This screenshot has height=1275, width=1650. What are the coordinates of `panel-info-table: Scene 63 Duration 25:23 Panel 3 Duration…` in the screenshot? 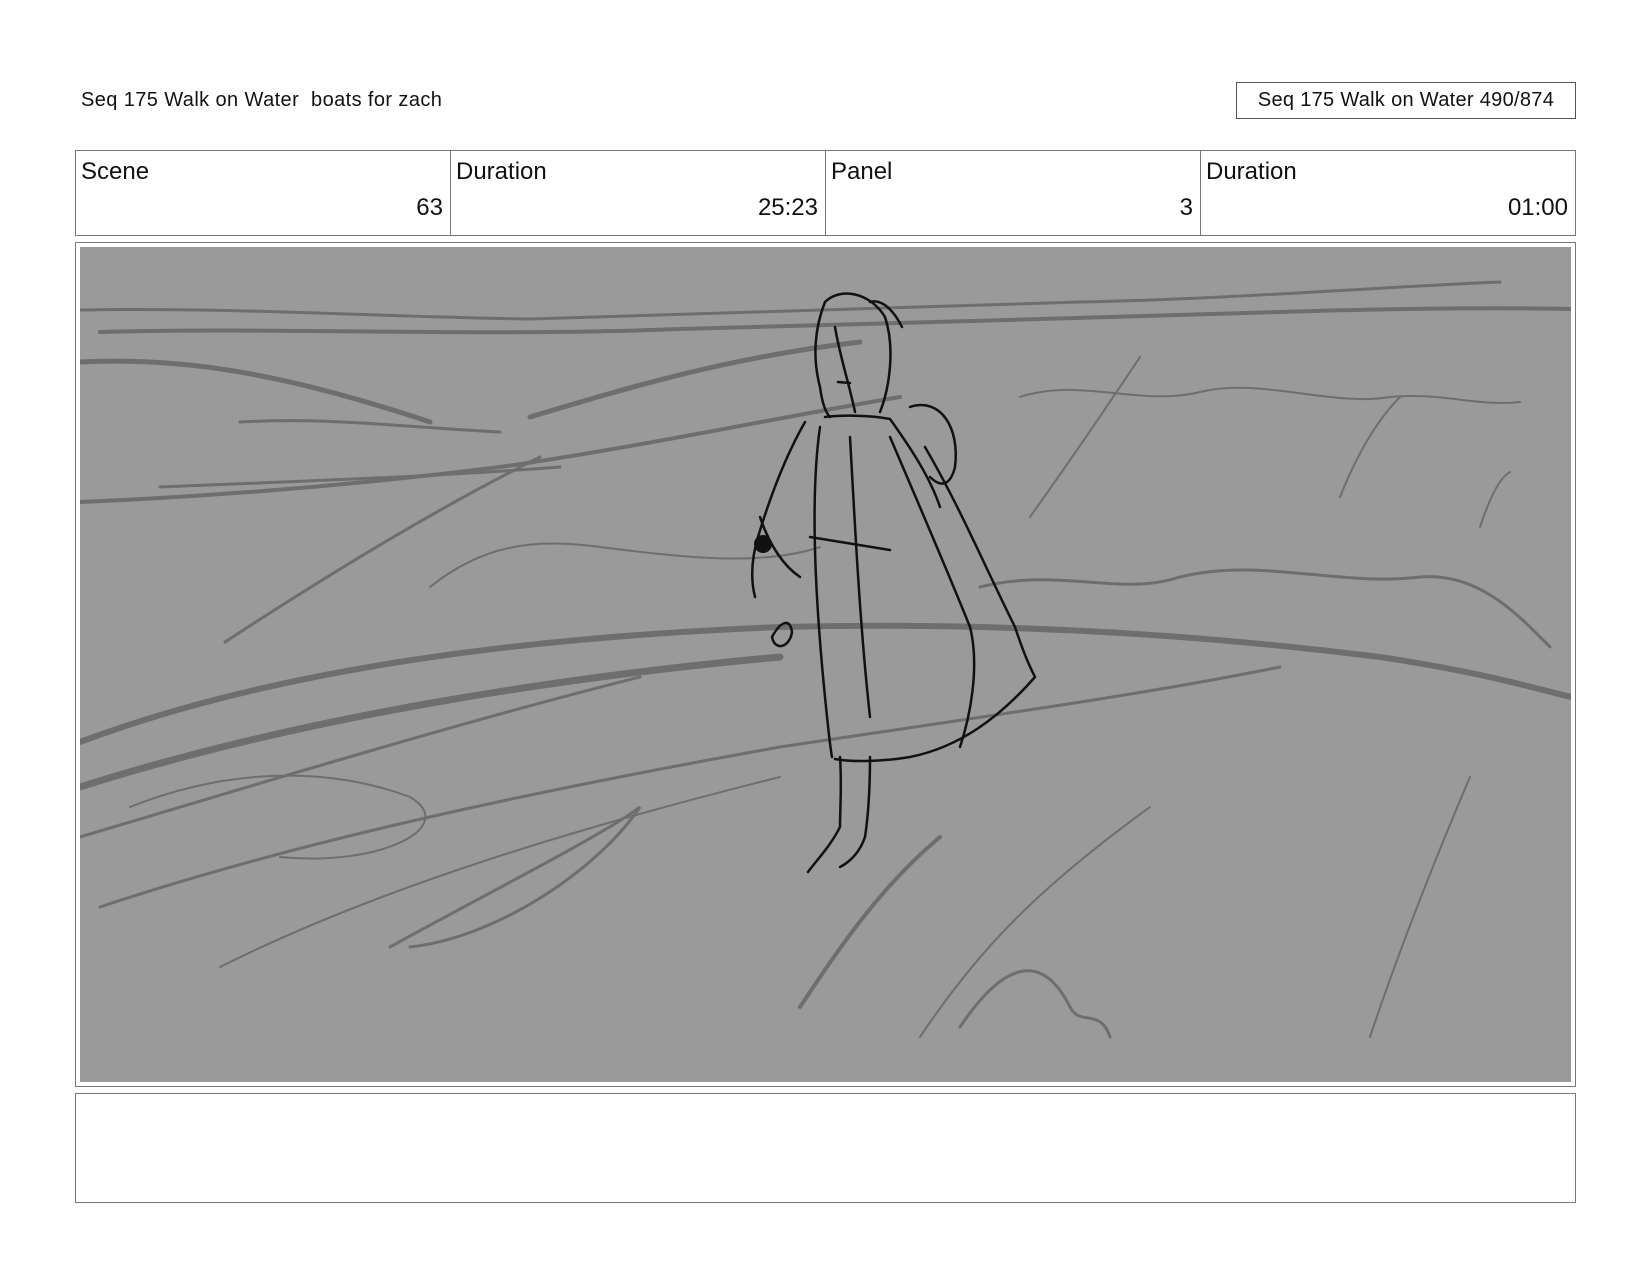 It's located at (825, 193).